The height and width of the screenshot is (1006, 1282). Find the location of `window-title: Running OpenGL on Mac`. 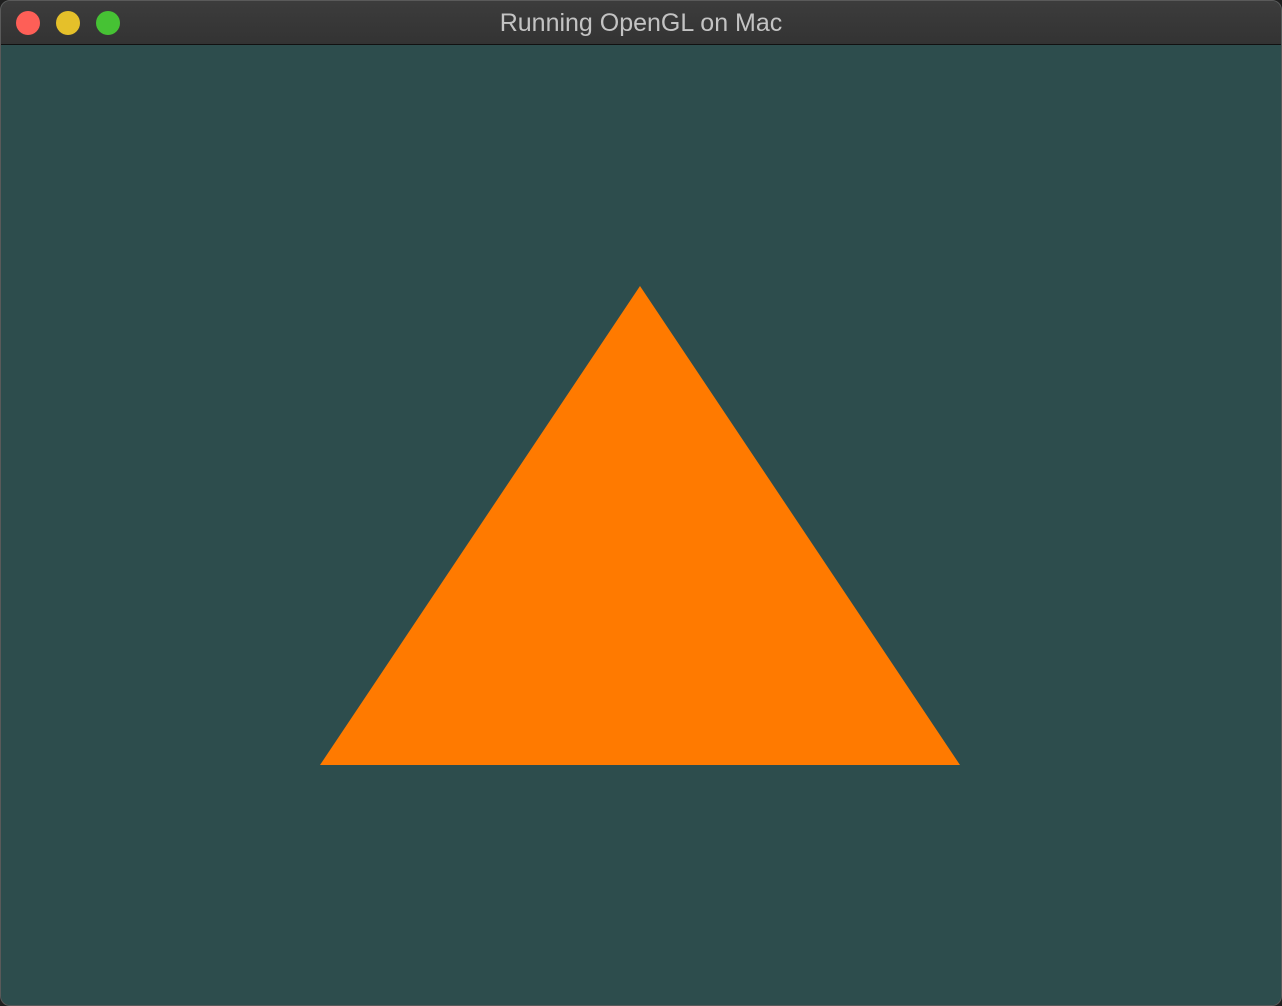

window-title: Running OpenGL on Mac is located at coordinates (641, 23).